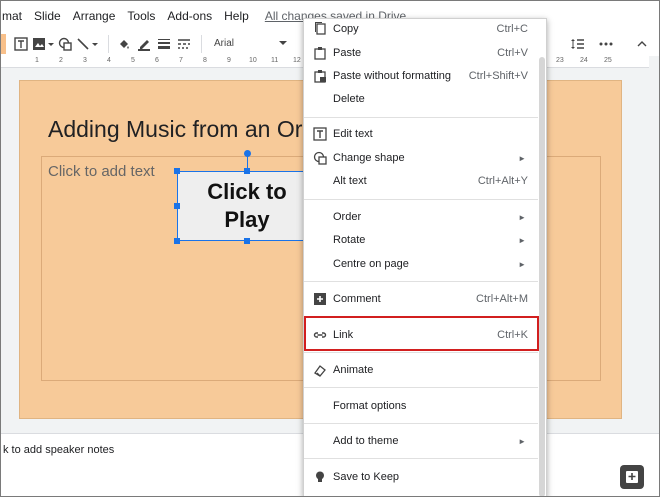  I want to click on canvas-scrollbar, so click(654, 244).